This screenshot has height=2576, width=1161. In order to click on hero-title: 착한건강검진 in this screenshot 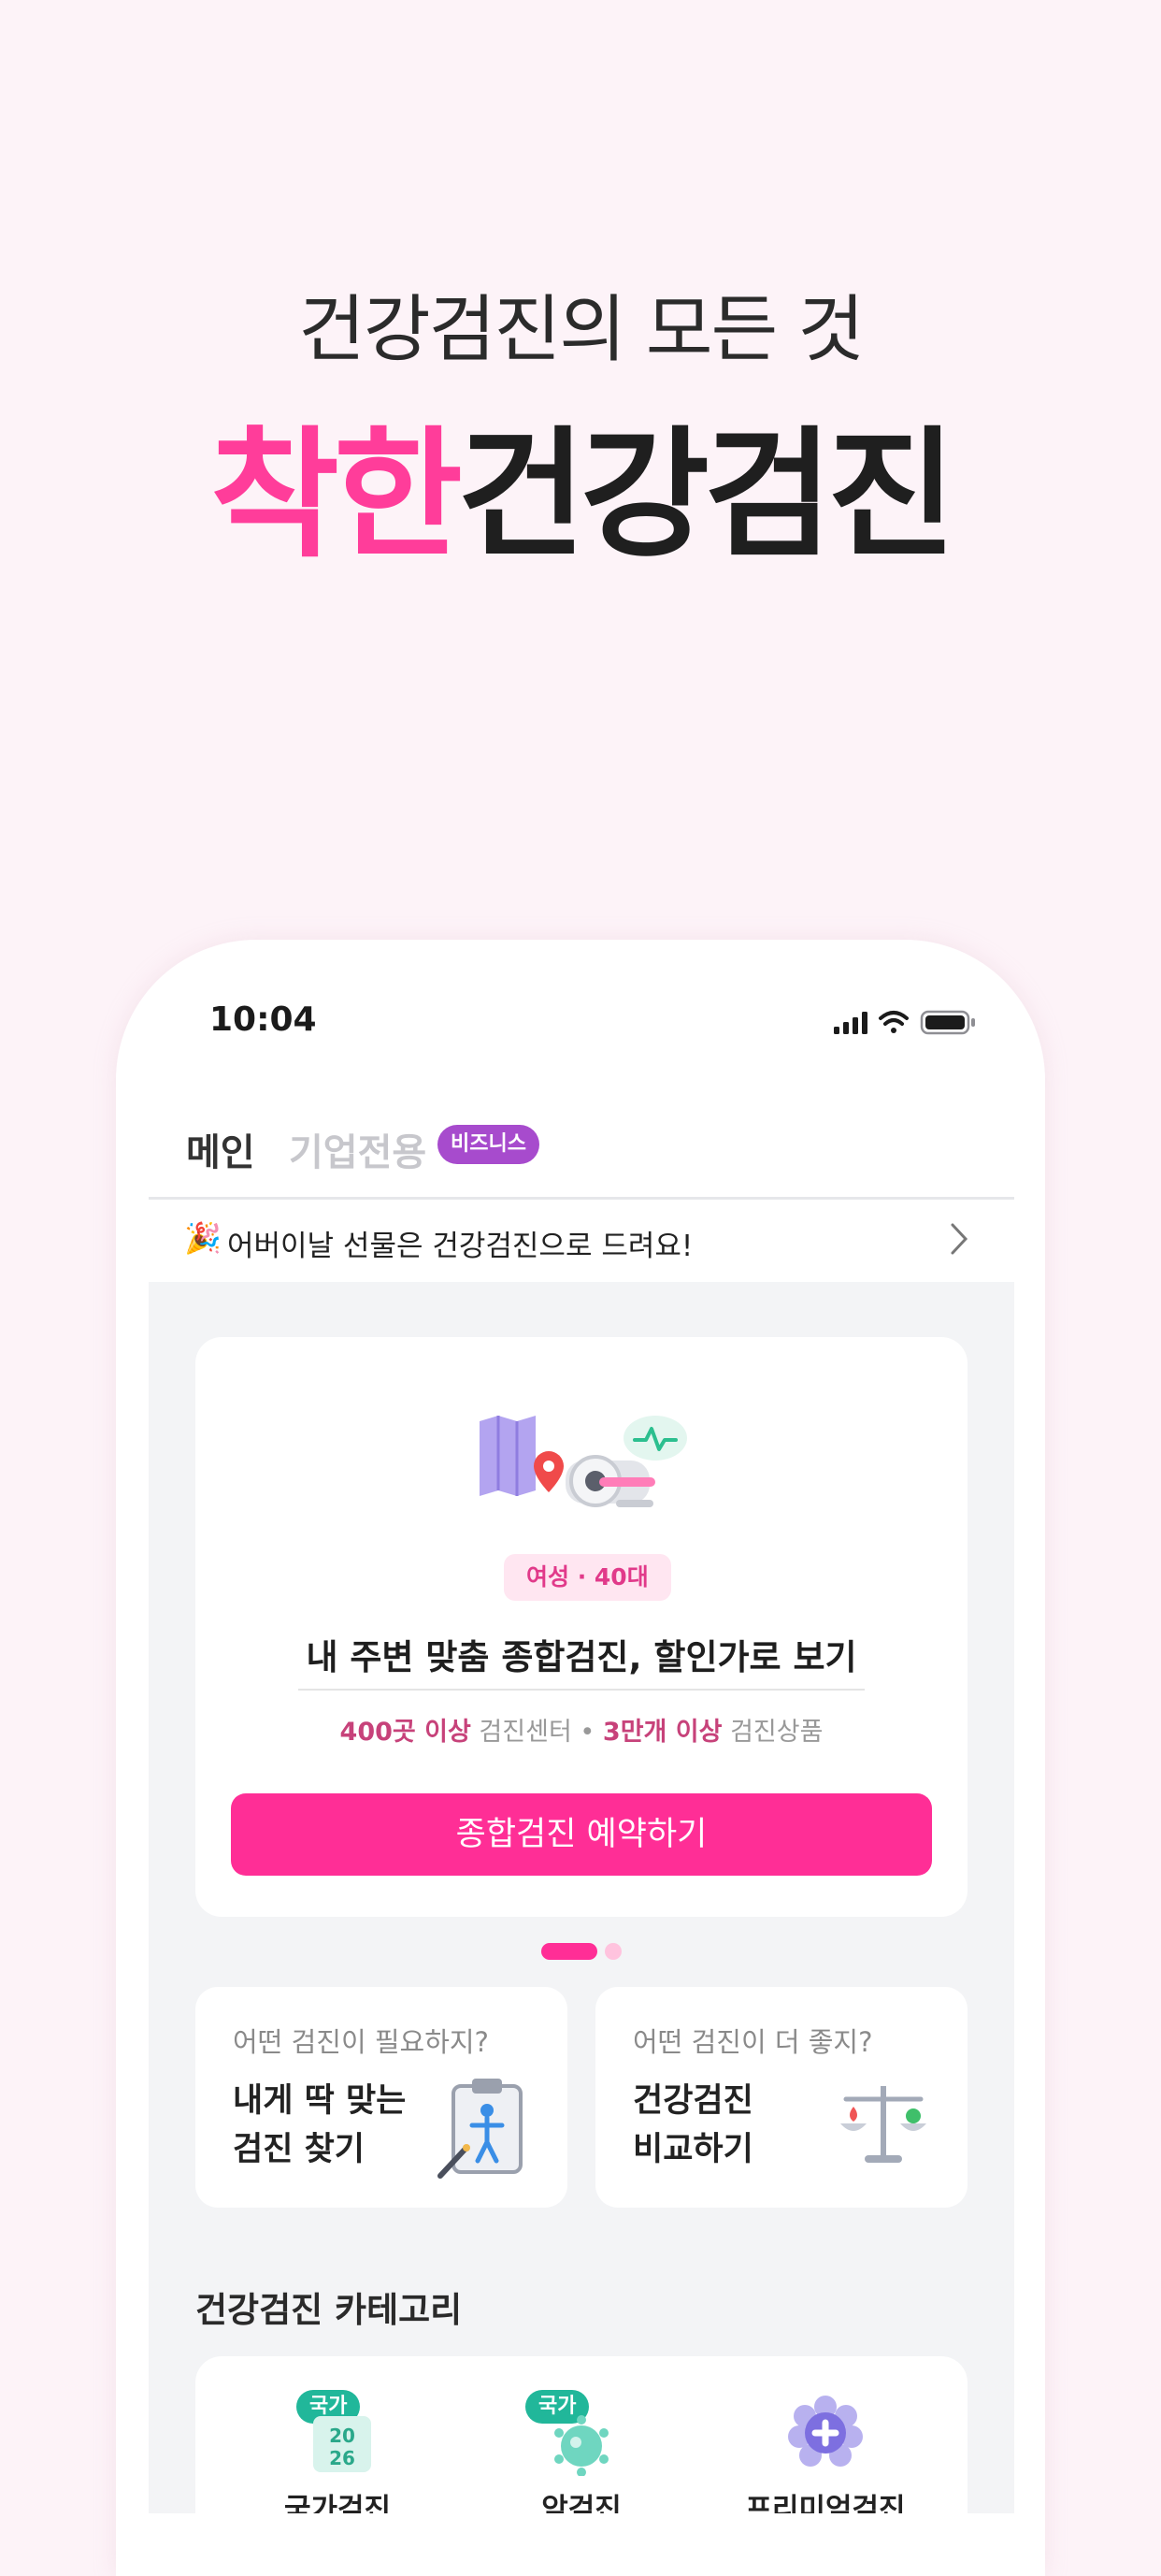, I will do `click(580, 496)`.